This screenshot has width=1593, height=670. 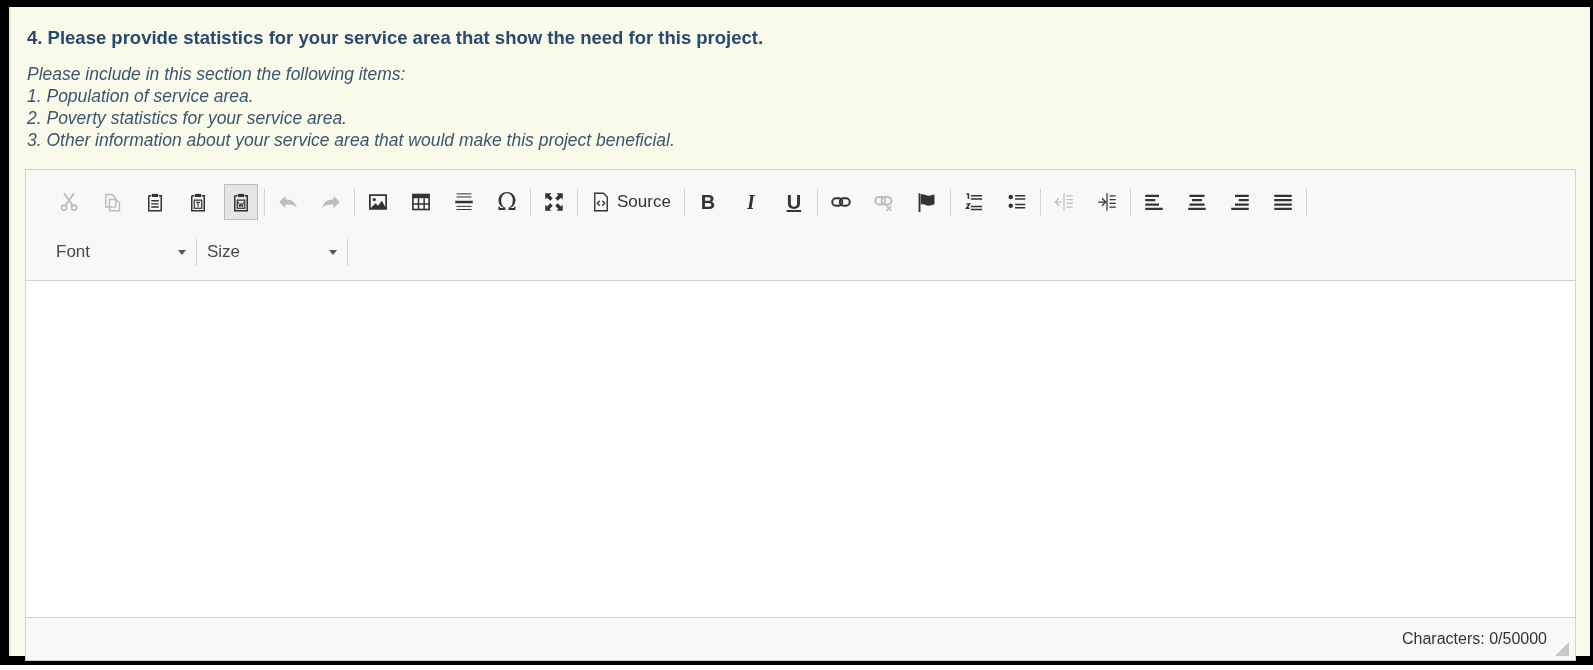 What do you see at coordinates (69, 202) in the screenshot?
I see `scissors-icon` at bounding box center [69, 202].